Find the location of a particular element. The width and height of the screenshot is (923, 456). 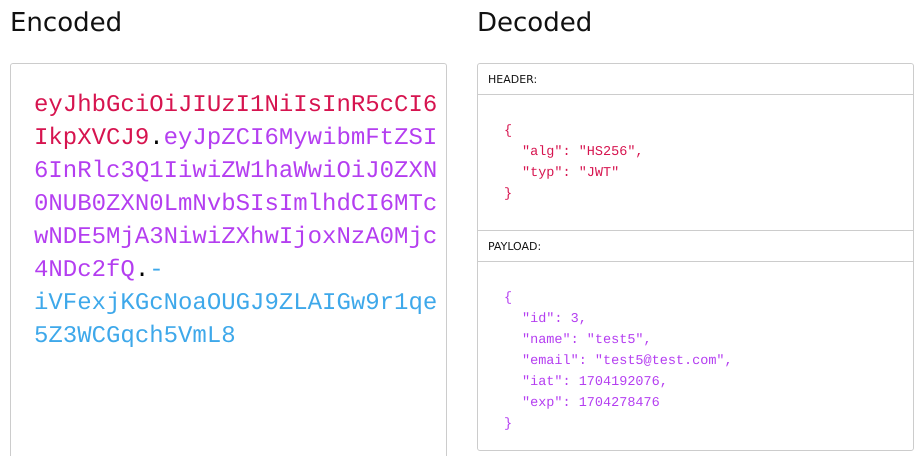

json-field: "typ": "JWT" is located at coordinates (571, 173).